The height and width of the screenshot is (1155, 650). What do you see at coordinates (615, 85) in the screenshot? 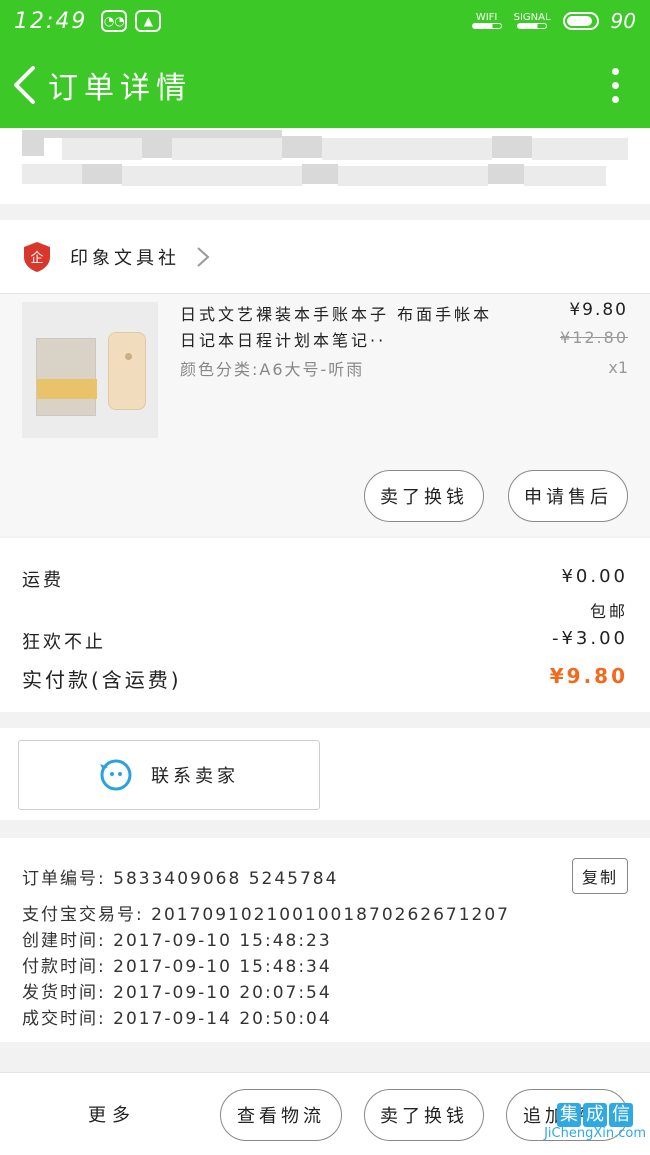
I see `overflow-menu-button` at bounding box center [615, 85].